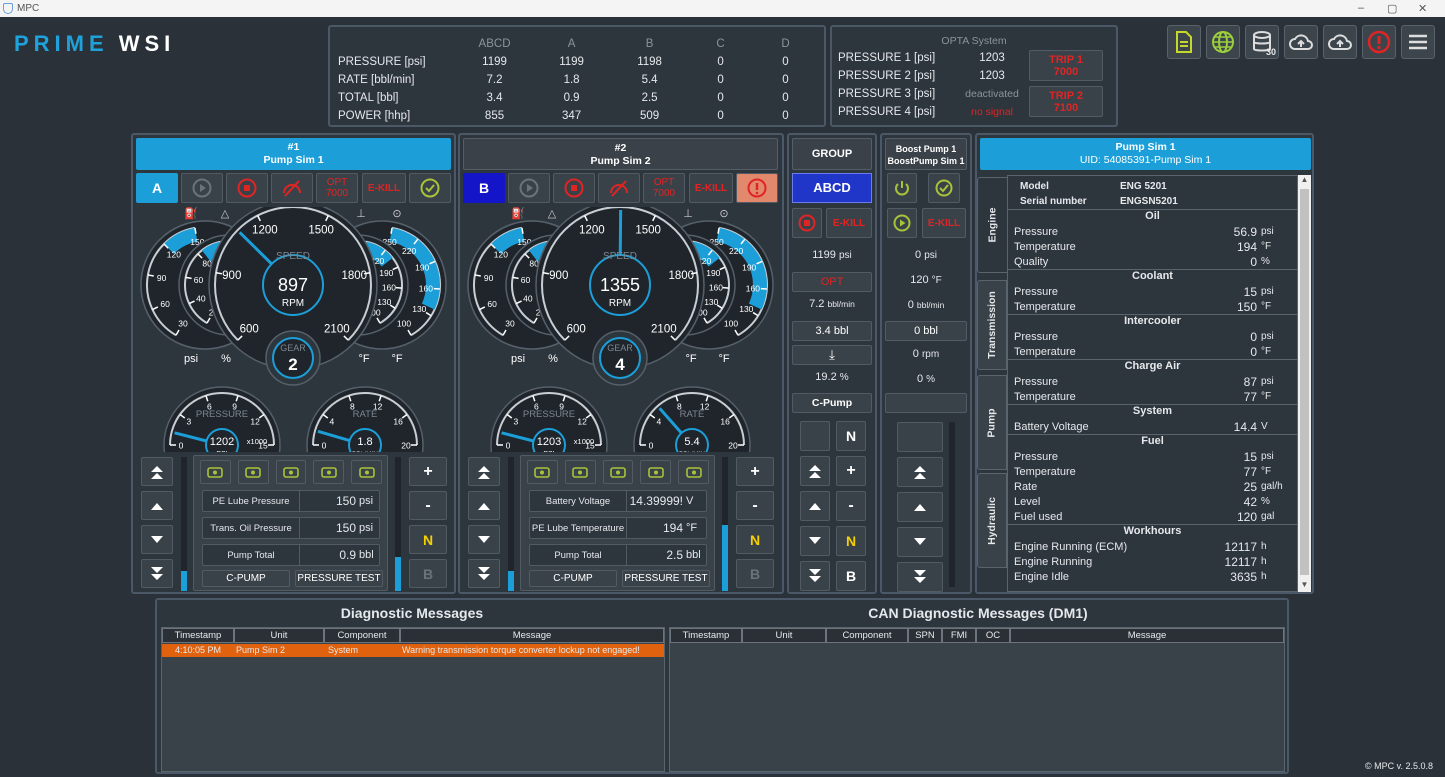  I want to click on scroll-thumb, so click(1304, 382).